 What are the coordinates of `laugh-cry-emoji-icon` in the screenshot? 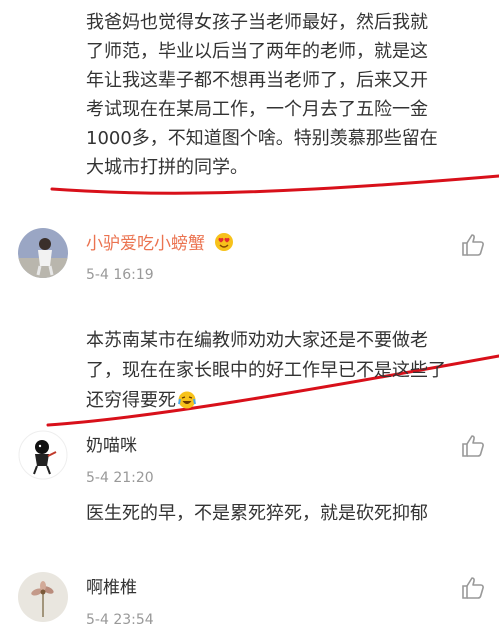 It's located at (187, 399).